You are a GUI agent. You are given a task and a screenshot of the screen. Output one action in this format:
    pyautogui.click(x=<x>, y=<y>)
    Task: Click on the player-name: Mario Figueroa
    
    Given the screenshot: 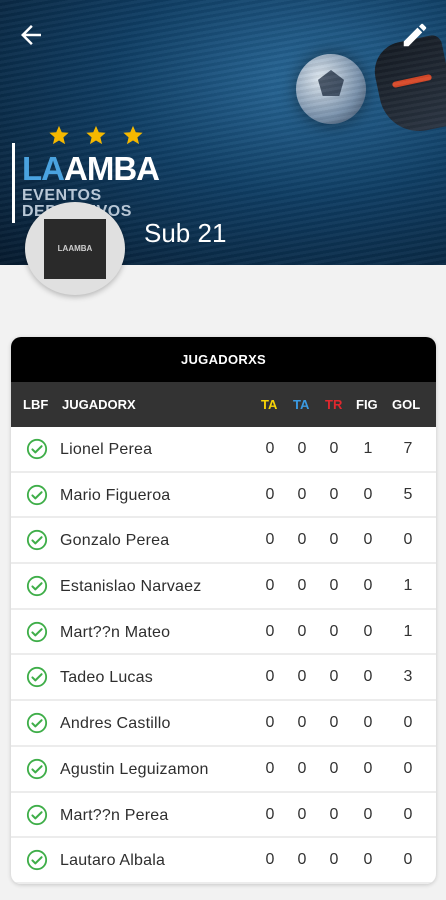 What is the action you would take?
    pyautogui.click(x=115, y=495)
    